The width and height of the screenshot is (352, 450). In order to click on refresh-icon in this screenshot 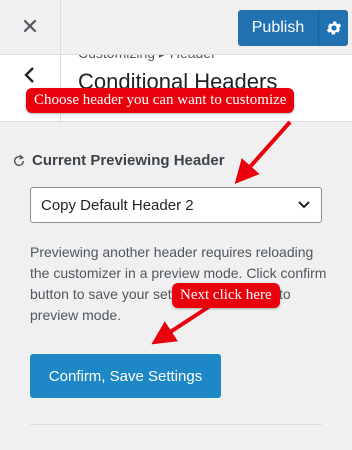, I will do `click(19, 160)`.